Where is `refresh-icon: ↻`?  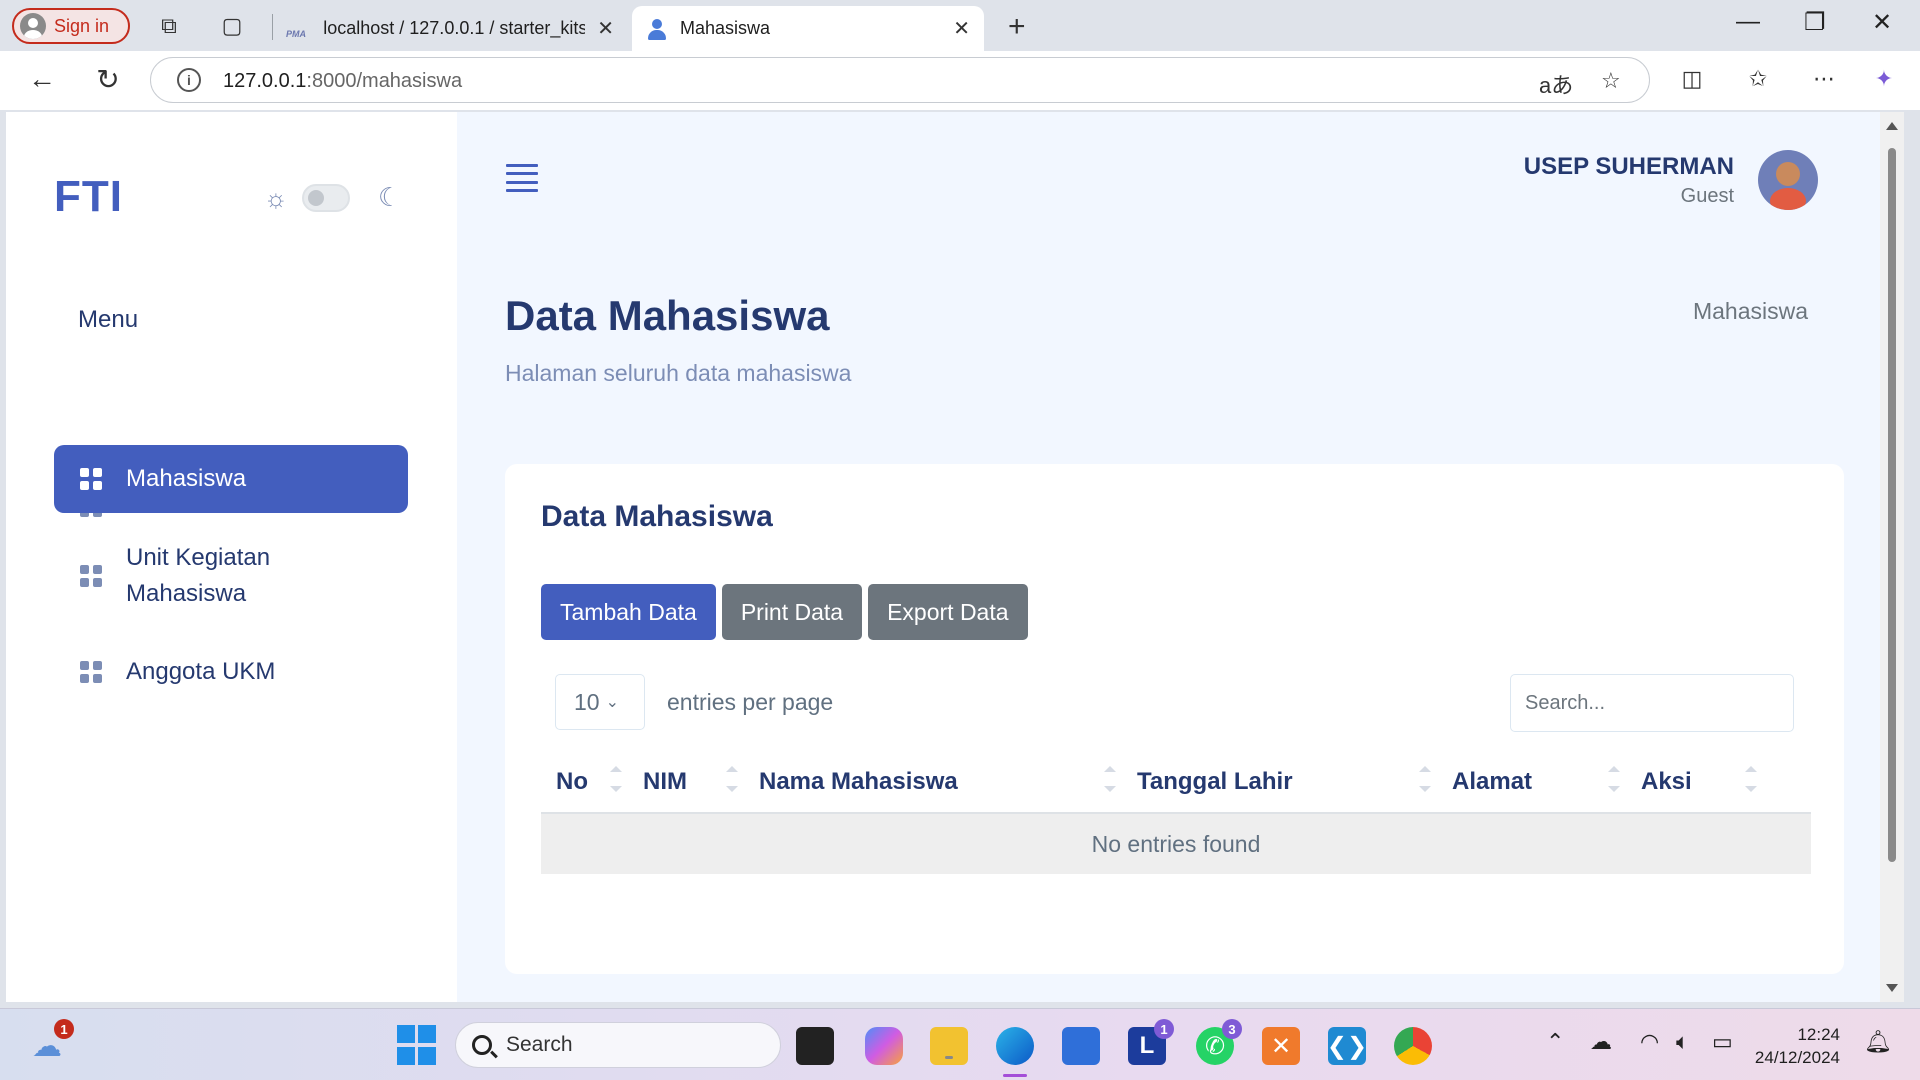
refresh-icon: ↻ is located at coordinates (108, 79).